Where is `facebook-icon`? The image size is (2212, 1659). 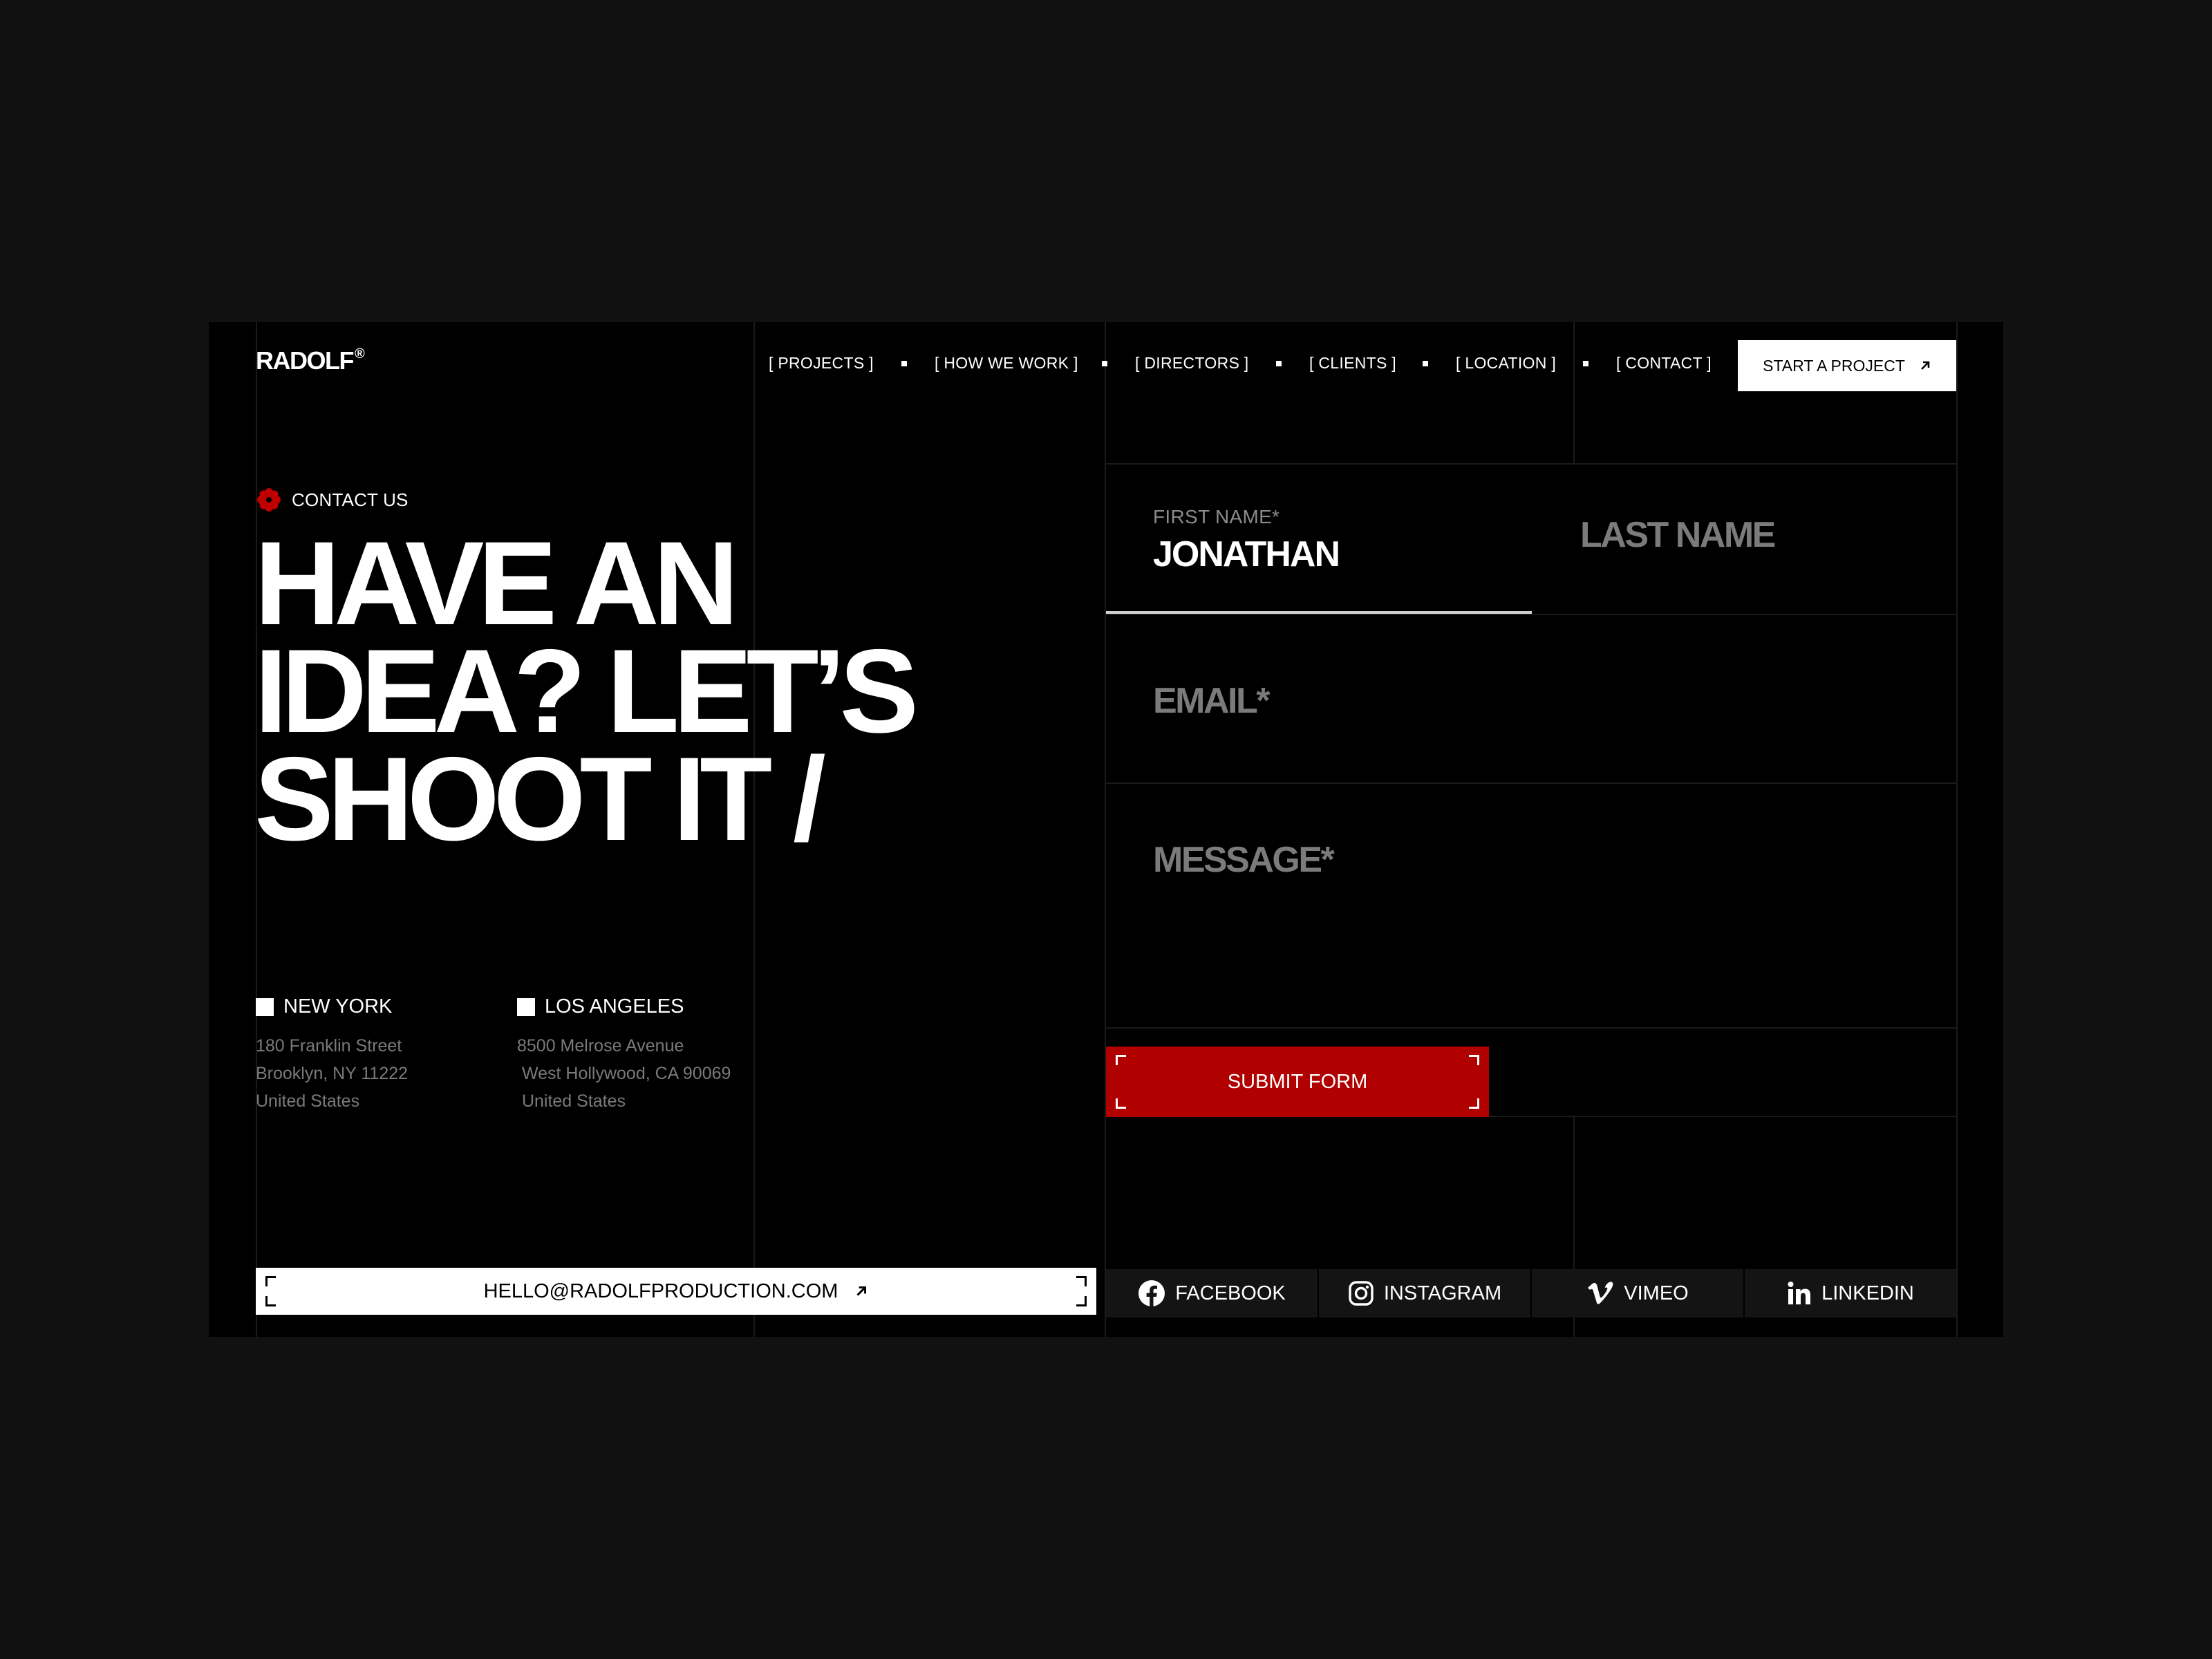
facebook-icon is located at coordinates (1152, 1293).